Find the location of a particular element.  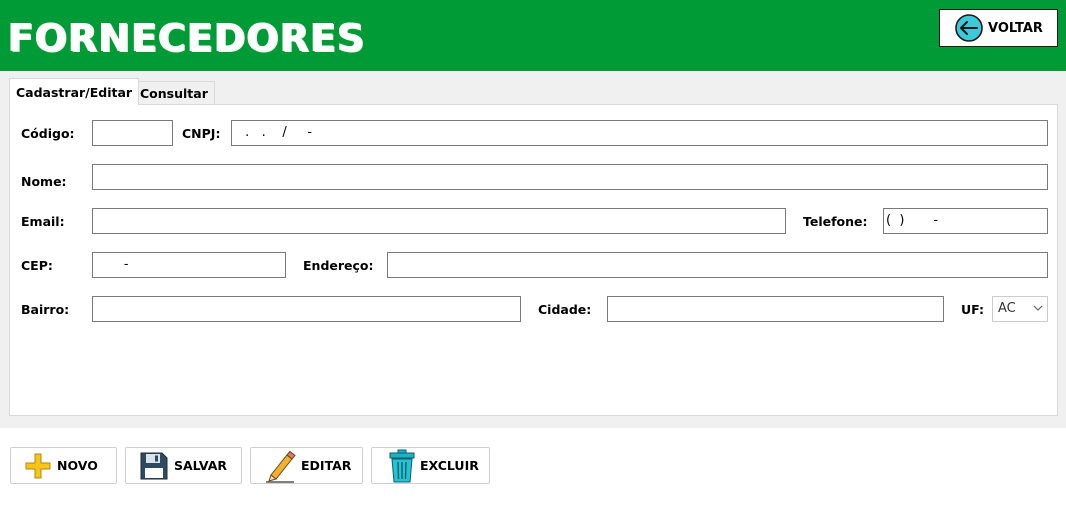

plus-icon is located at coordinates (38, 465).